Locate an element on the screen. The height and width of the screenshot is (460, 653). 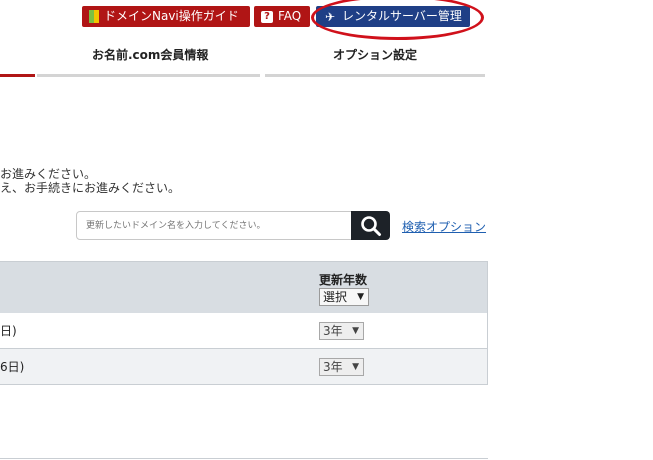
expiry-date: 日) is located at coordinates (8, 331).